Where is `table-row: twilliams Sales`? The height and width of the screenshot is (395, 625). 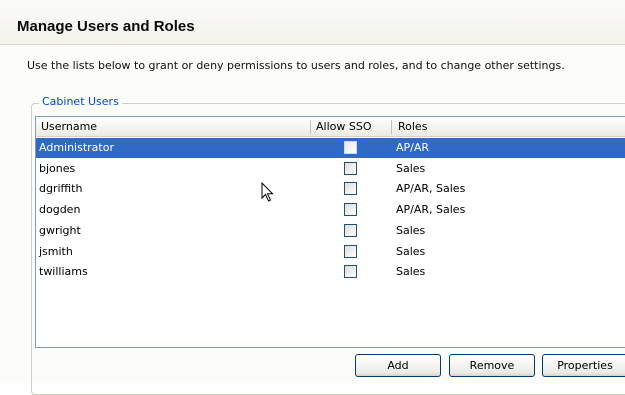 table-row: twilliams Sales is located at coordinates (330, 272).